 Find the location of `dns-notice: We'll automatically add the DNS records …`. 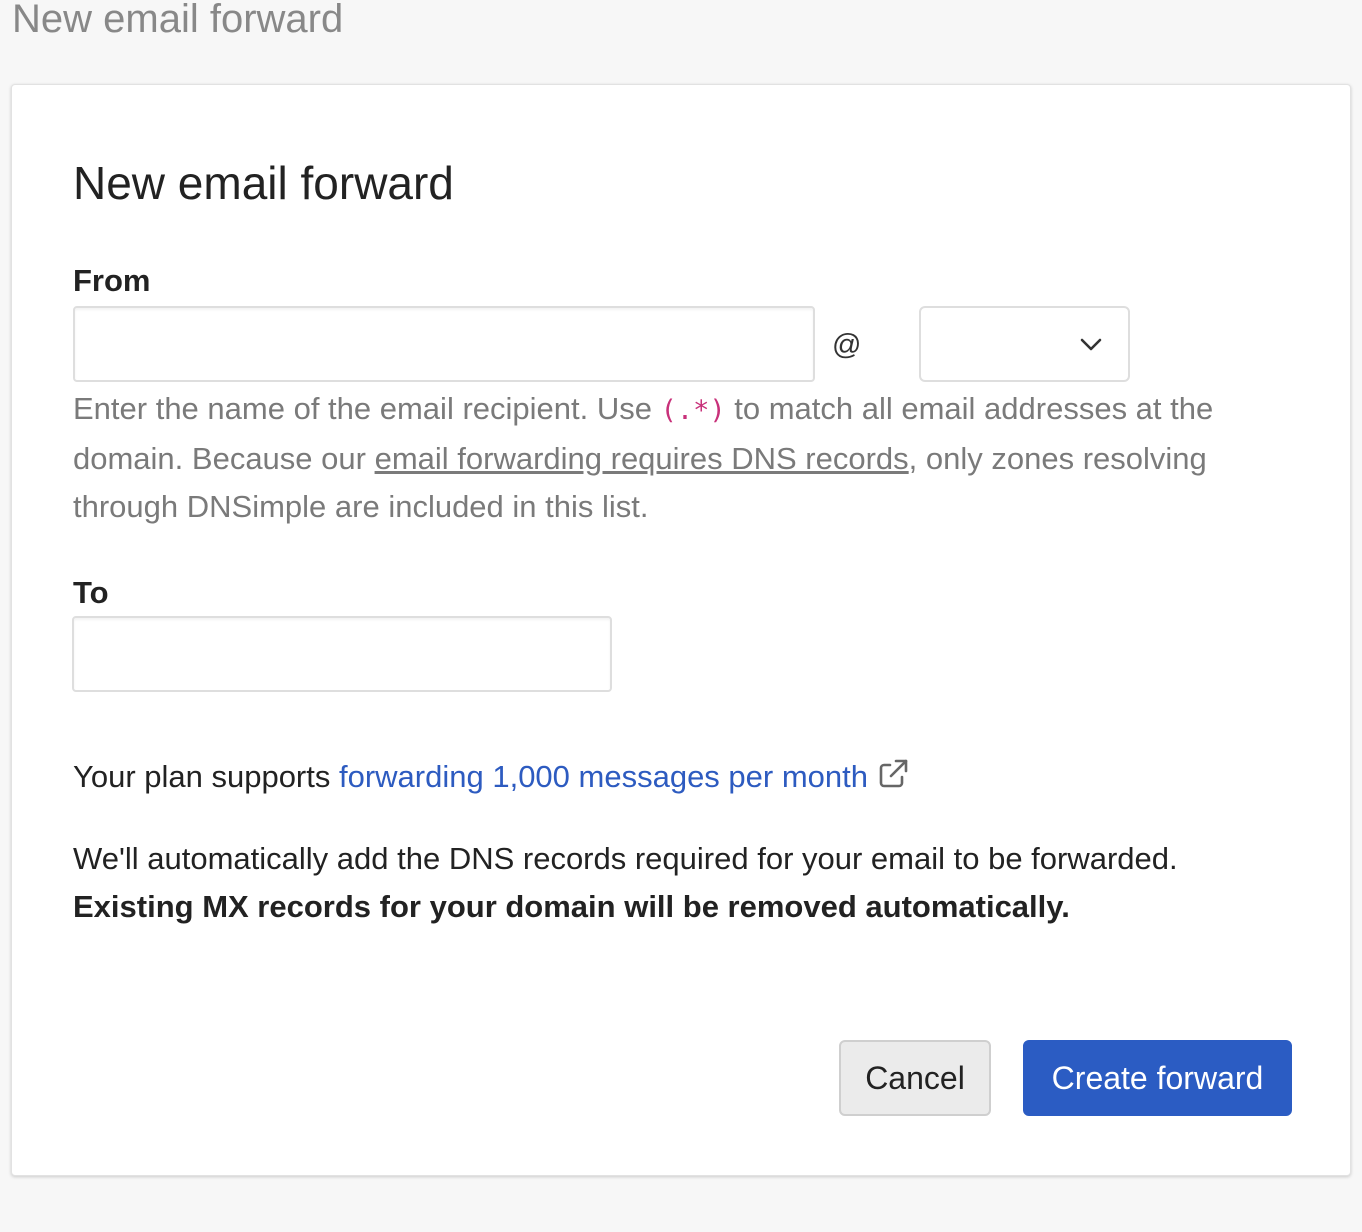

dns-notice: We'll automatically add the DNS records … is located at coordinates (693, 883).